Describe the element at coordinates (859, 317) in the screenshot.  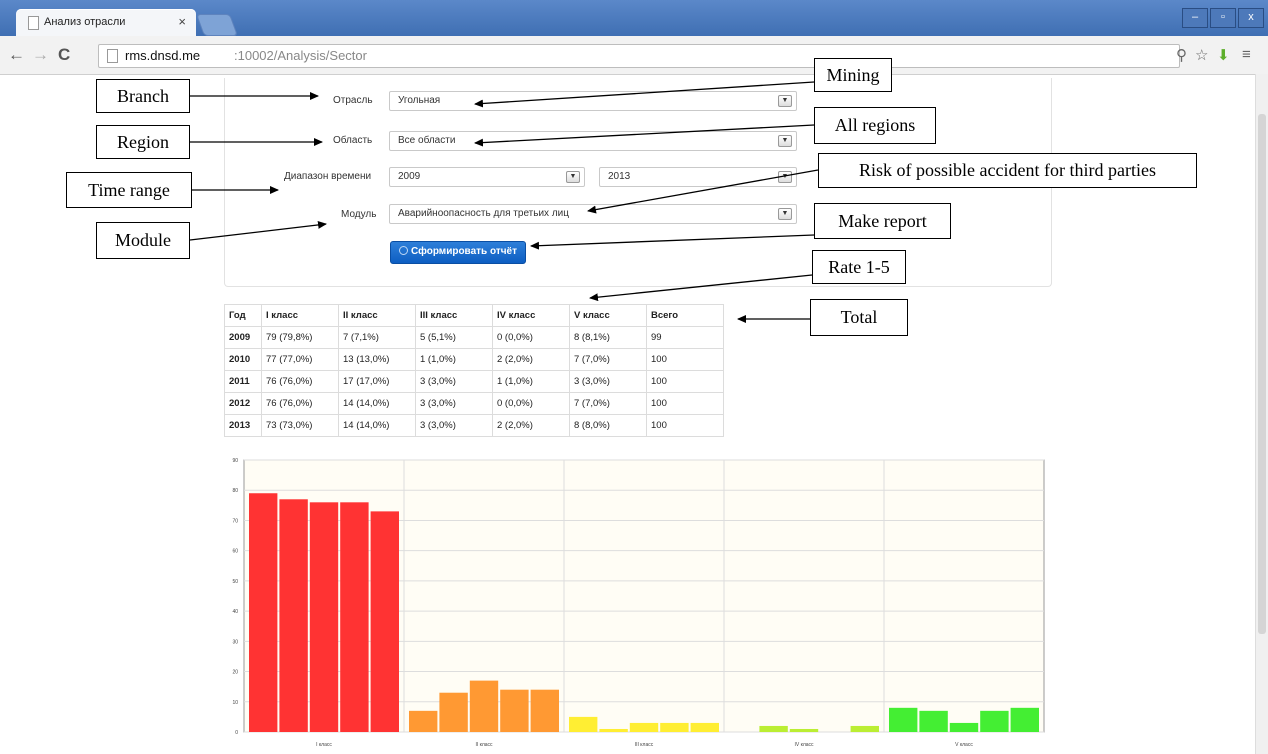
I see `annotation-total: Total` at that location.